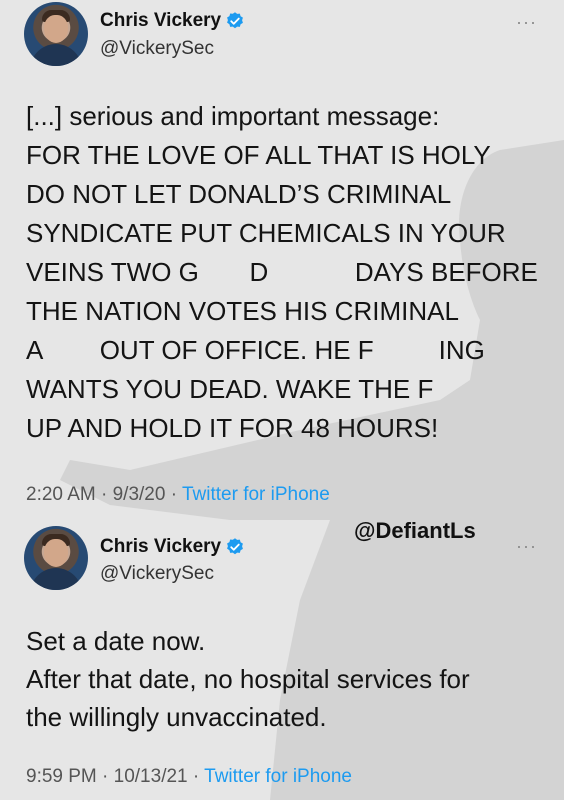 This screenshot has height=800, width=564. What do you see at coordinates (176, 717) in the screenshot?
I see `tweet-line: the willingly unvaccinated.` at bounding box center [176, 717].